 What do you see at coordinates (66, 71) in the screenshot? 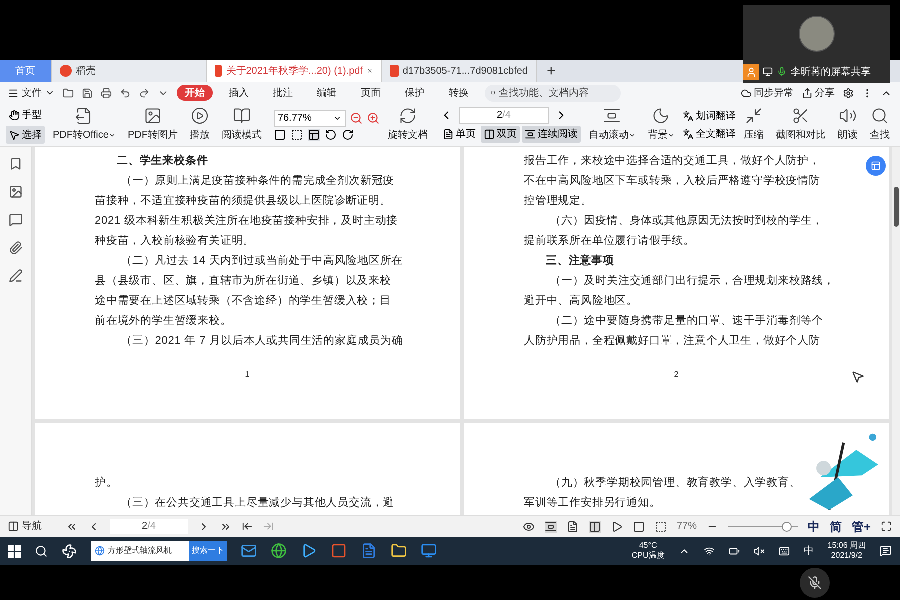
I see `docer-logo-icon` at bounding box center [66, 71].